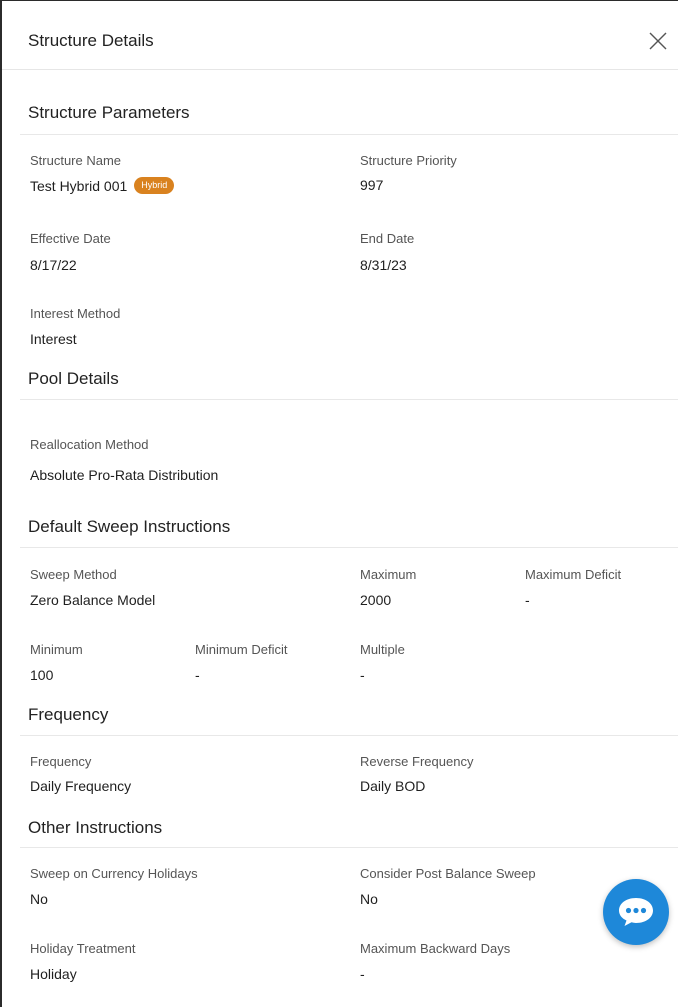  What do you see at coordinates (372, 185) in the screenshot?
I see `structure-priority-value: 997` at bounding box center [372, 185].